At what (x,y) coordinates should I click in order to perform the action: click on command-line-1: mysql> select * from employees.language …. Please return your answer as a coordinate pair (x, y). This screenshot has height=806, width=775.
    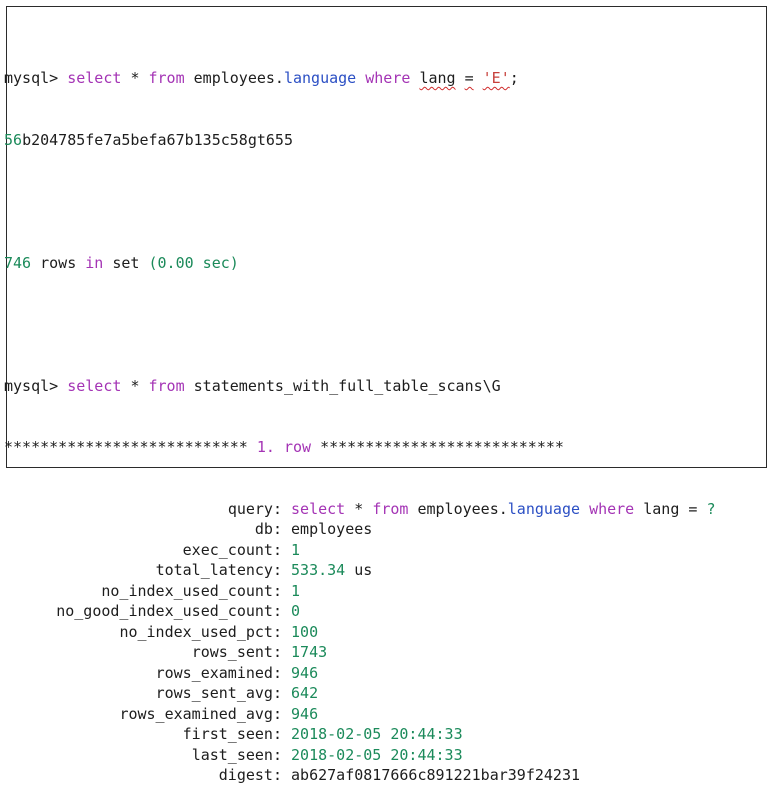
    Looking at the image, I should click on (360, 78).